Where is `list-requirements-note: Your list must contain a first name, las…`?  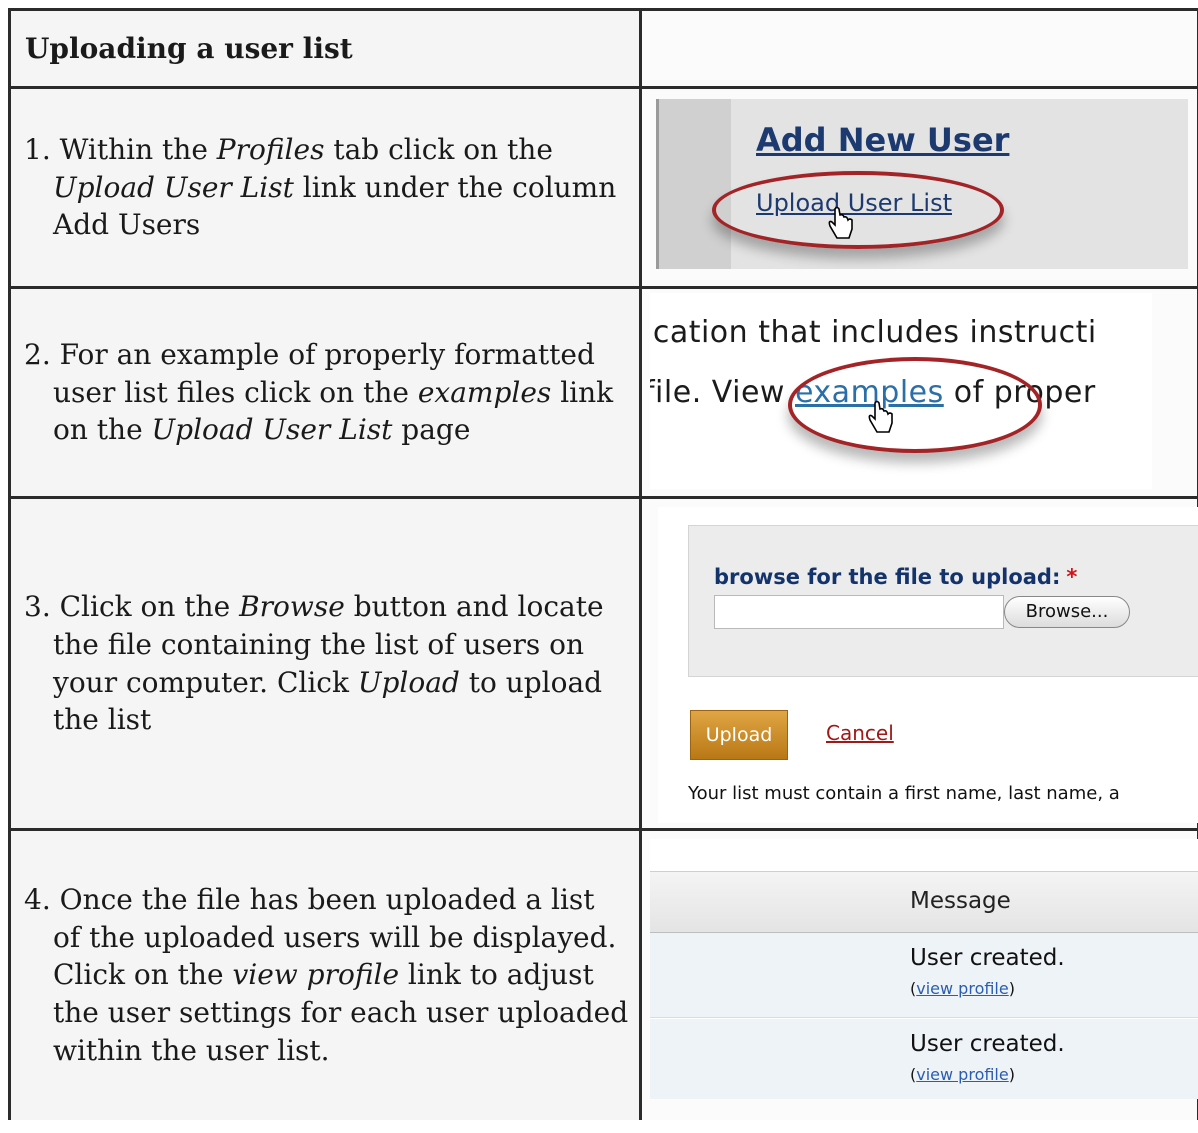
list-requirements-note: Your list must contain a first name, las… is located at coordinates (904, 793).